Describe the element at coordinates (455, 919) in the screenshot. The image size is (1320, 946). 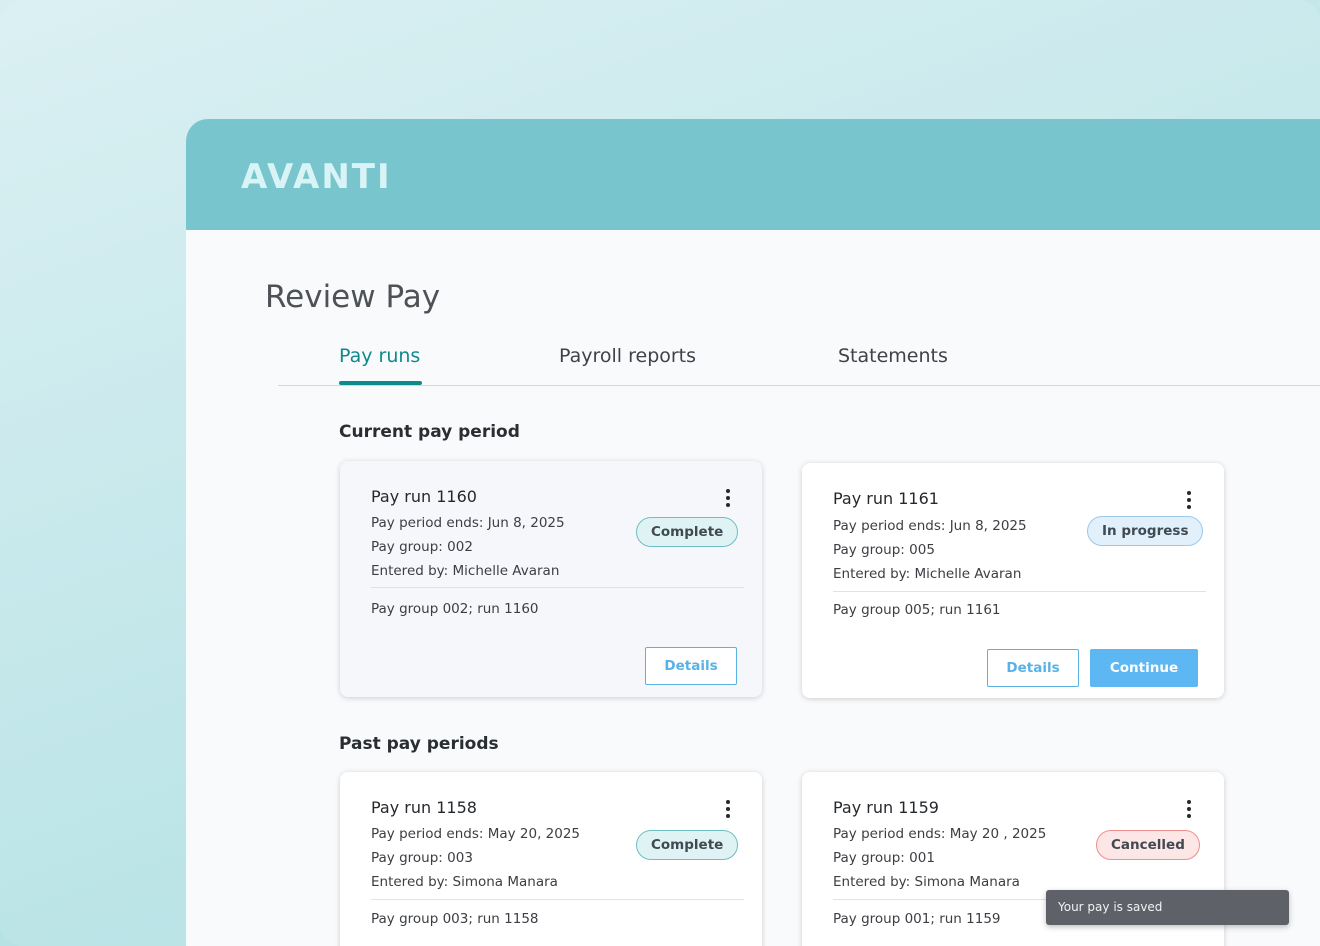
I see `card-summary: Pay group 003; run 1158` at that location.